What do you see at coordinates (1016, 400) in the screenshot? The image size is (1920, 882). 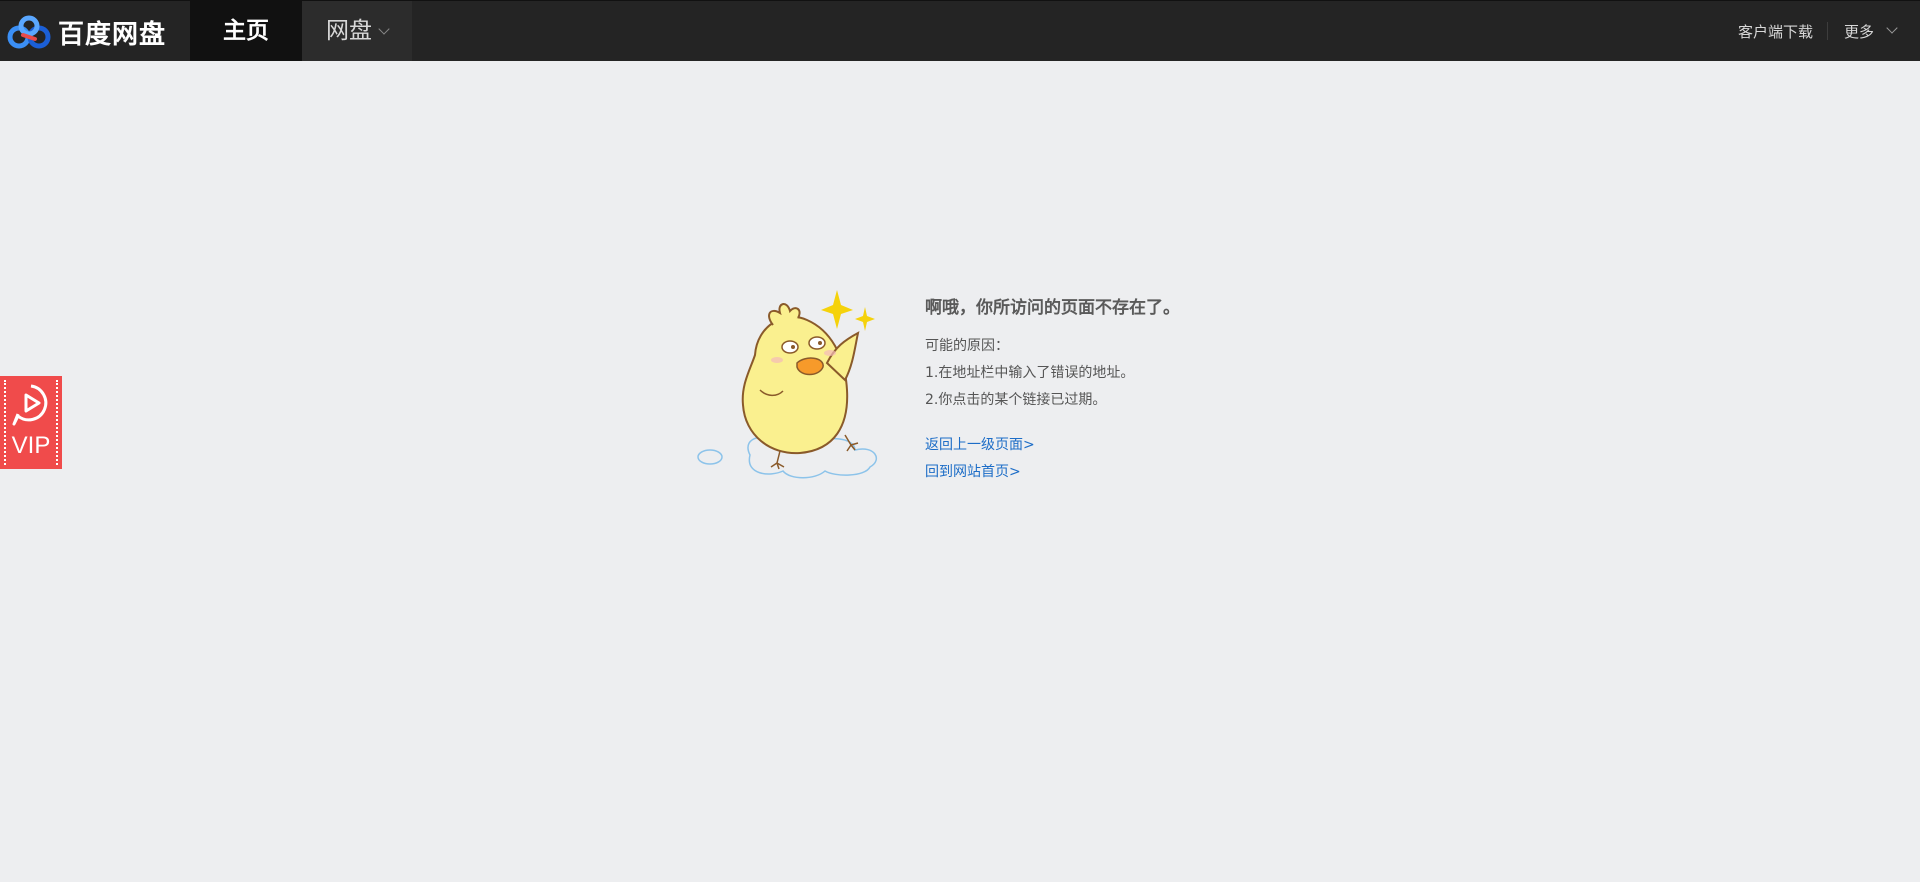 I see `reason-item: 2.你点击的某个链接已过期。` at bounding box center [1016, 400].